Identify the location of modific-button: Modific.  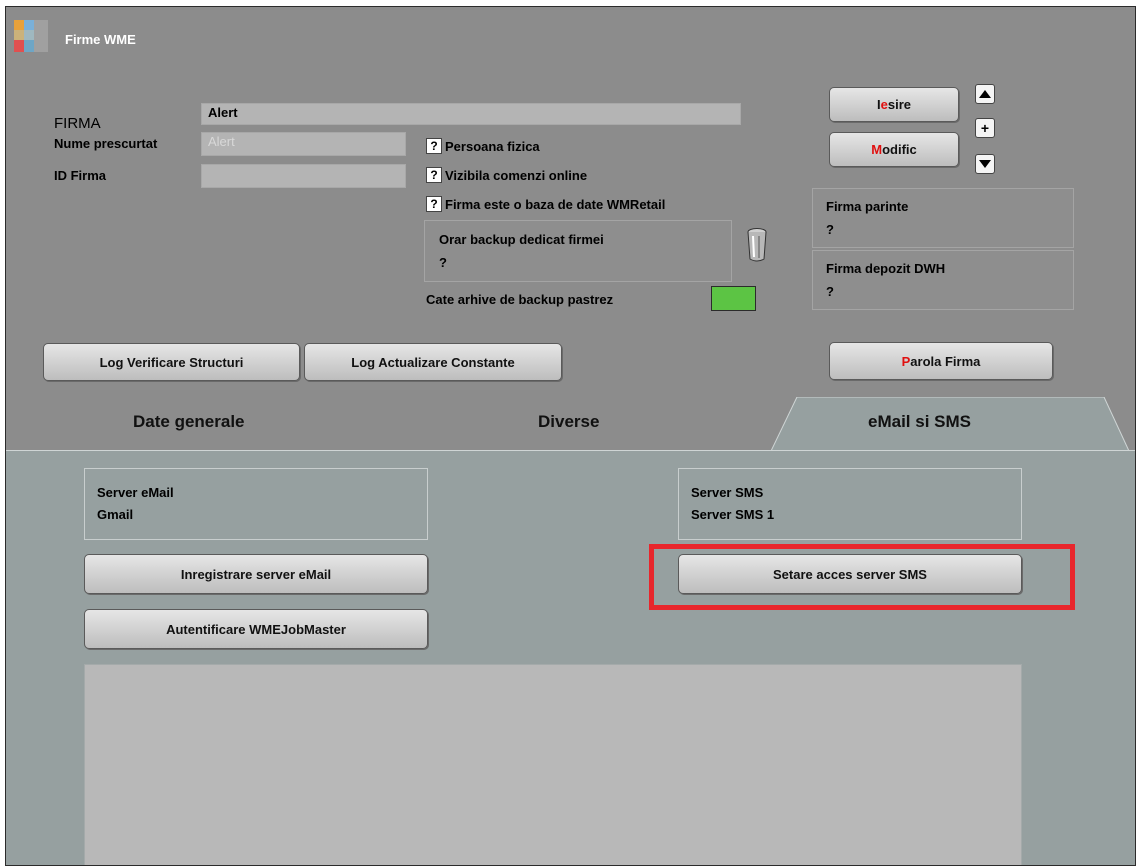
(894, 149).